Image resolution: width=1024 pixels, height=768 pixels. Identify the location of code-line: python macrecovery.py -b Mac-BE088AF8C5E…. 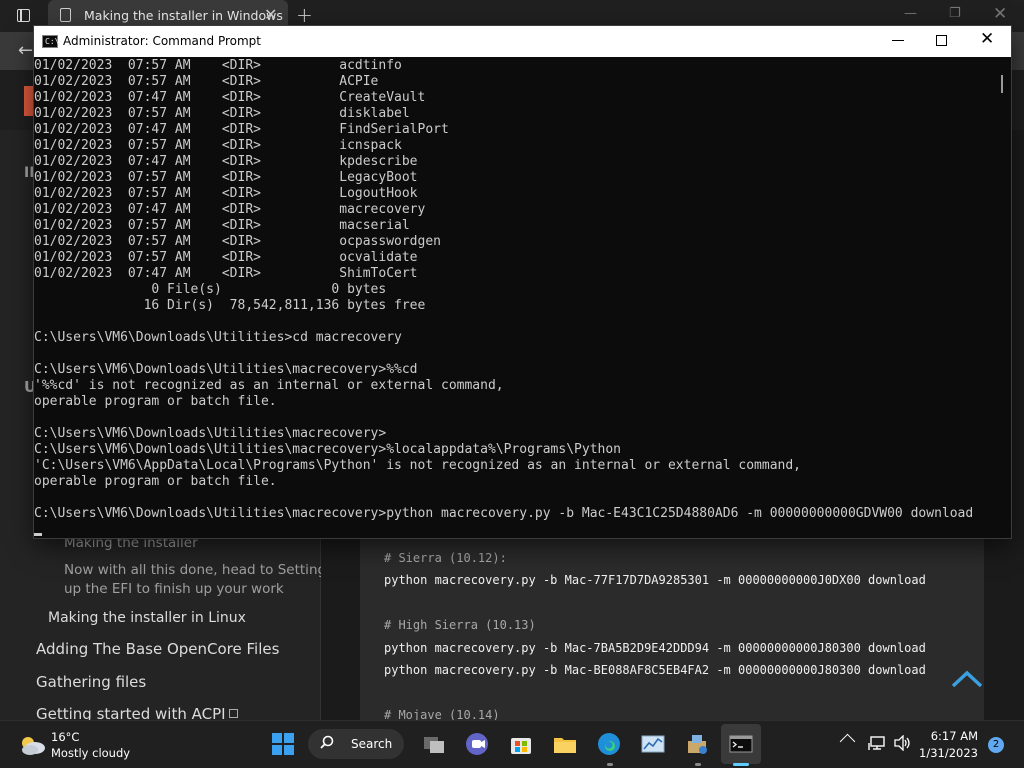
(655, 670).